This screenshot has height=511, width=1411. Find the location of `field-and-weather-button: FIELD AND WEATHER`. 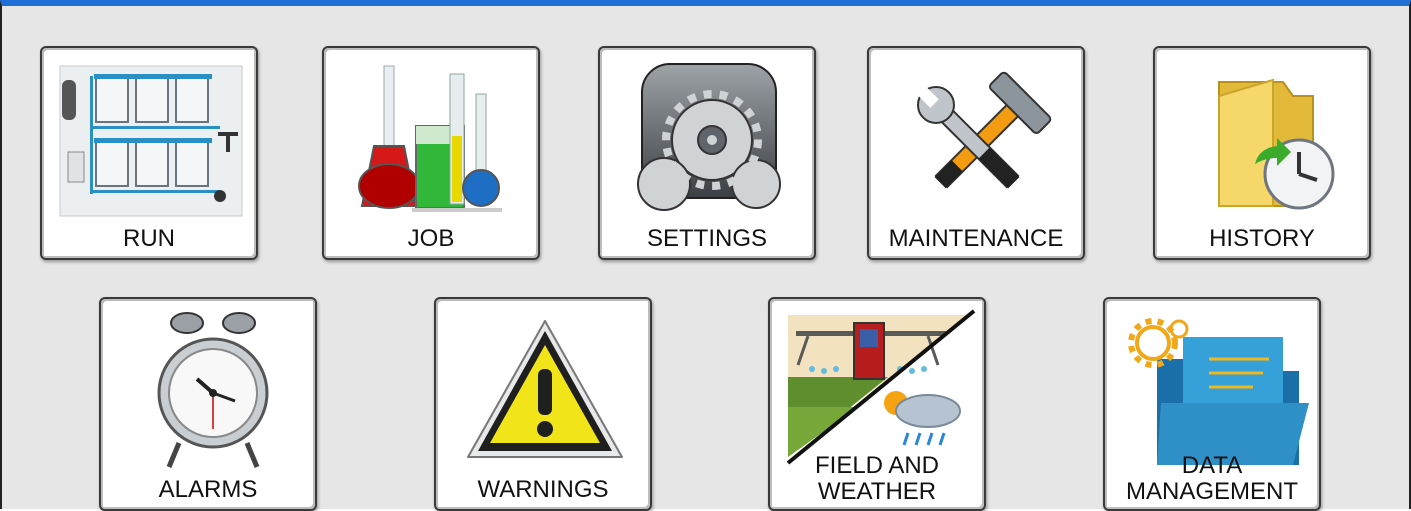

field-and-weather-button: FIELD AND WEATHER is located at coordinates (877, 404).